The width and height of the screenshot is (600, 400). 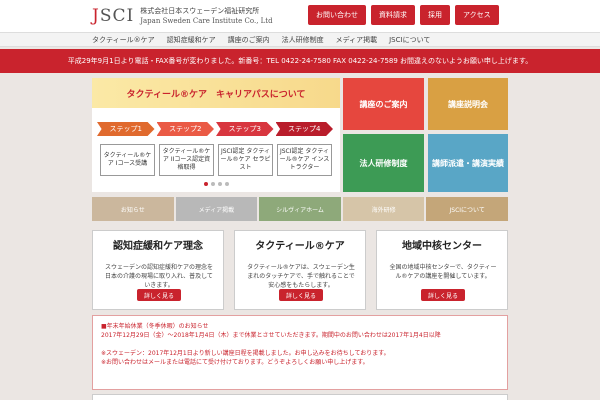 What do you see at coordinates (216, 209) in the screenshot?
I see `strip-item-media: メディア掲載` at bounding box center [216, 209].